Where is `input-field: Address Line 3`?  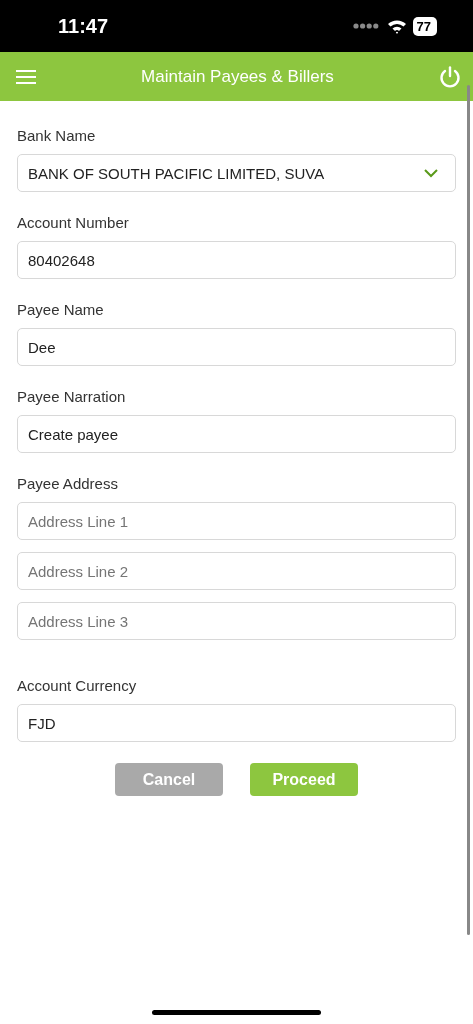 input-field: Address Line 3 is located at coordinates (236, 621).